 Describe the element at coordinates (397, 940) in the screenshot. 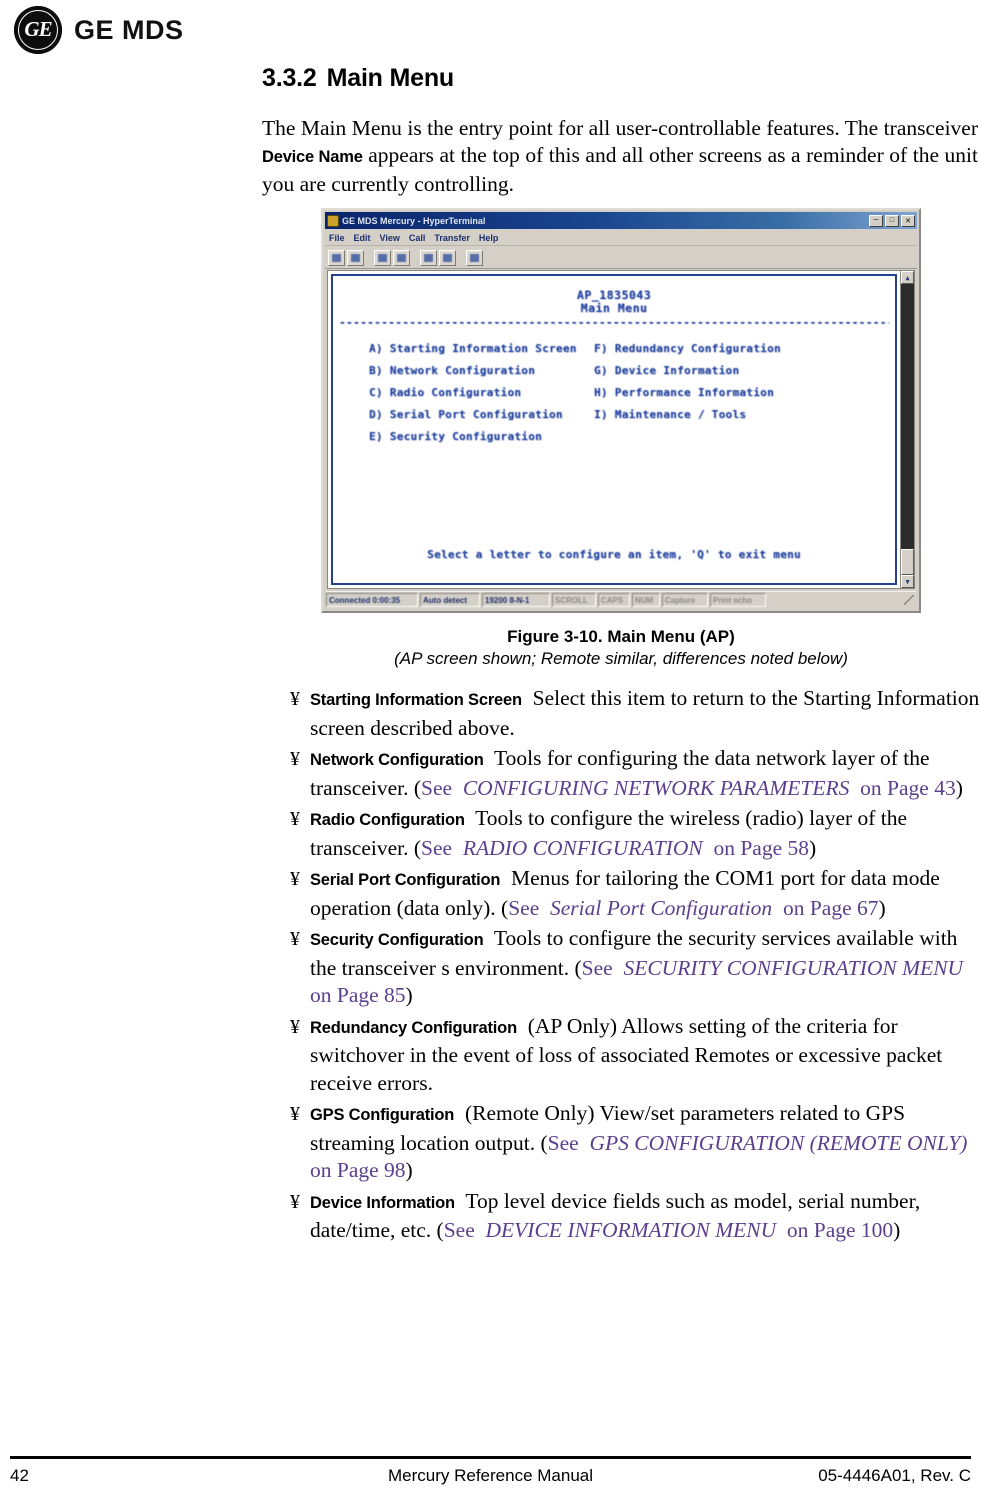

I see `feature-label: Security Configuration` at that location.